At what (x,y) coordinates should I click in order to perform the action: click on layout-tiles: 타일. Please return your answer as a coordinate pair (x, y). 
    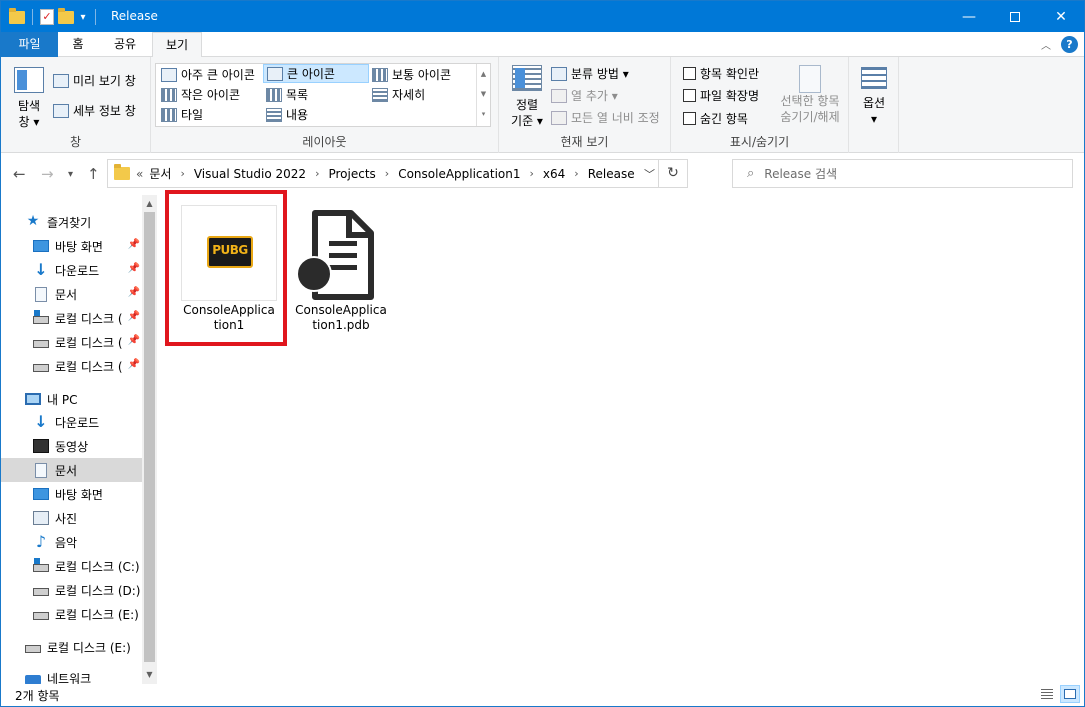
    Looking at the image, I should click on (182, 114).